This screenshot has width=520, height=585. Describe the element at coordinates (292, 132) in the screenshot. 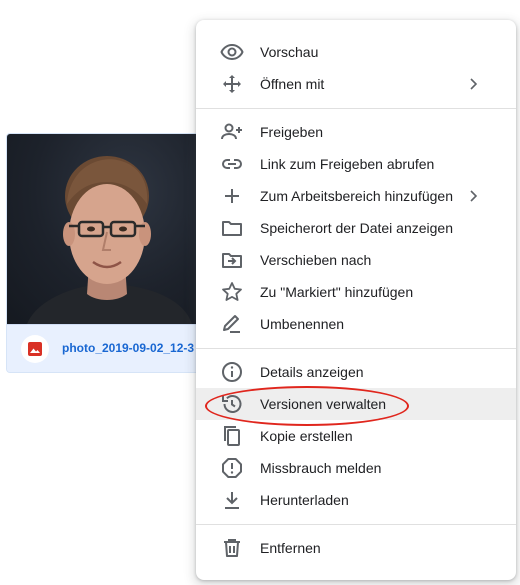

I see `menu-item-label: Freigeben` at that location.